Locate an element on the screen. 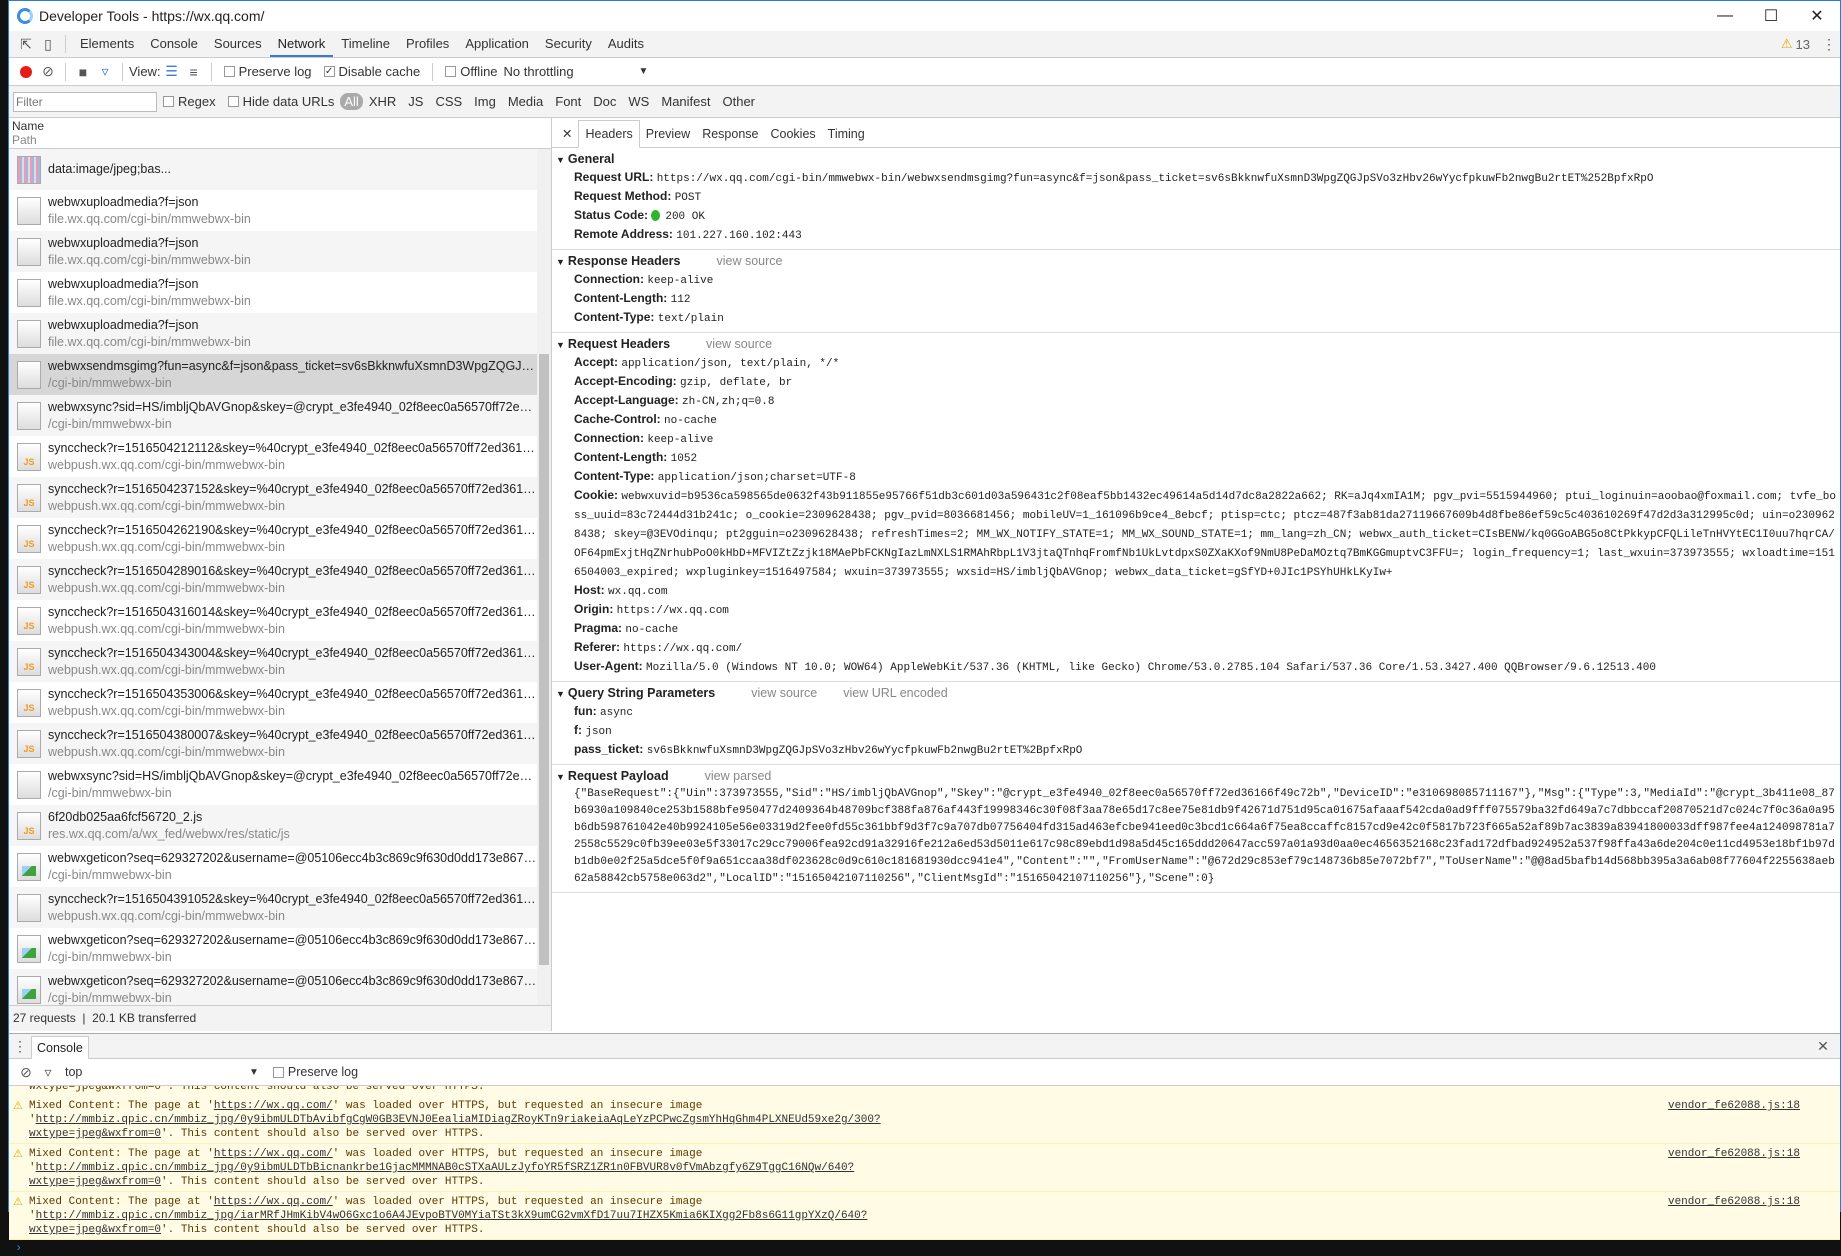 The width and height of the screenshot is (1841, 1256). tab-preview: Preview is located at coordinates (668, 134).